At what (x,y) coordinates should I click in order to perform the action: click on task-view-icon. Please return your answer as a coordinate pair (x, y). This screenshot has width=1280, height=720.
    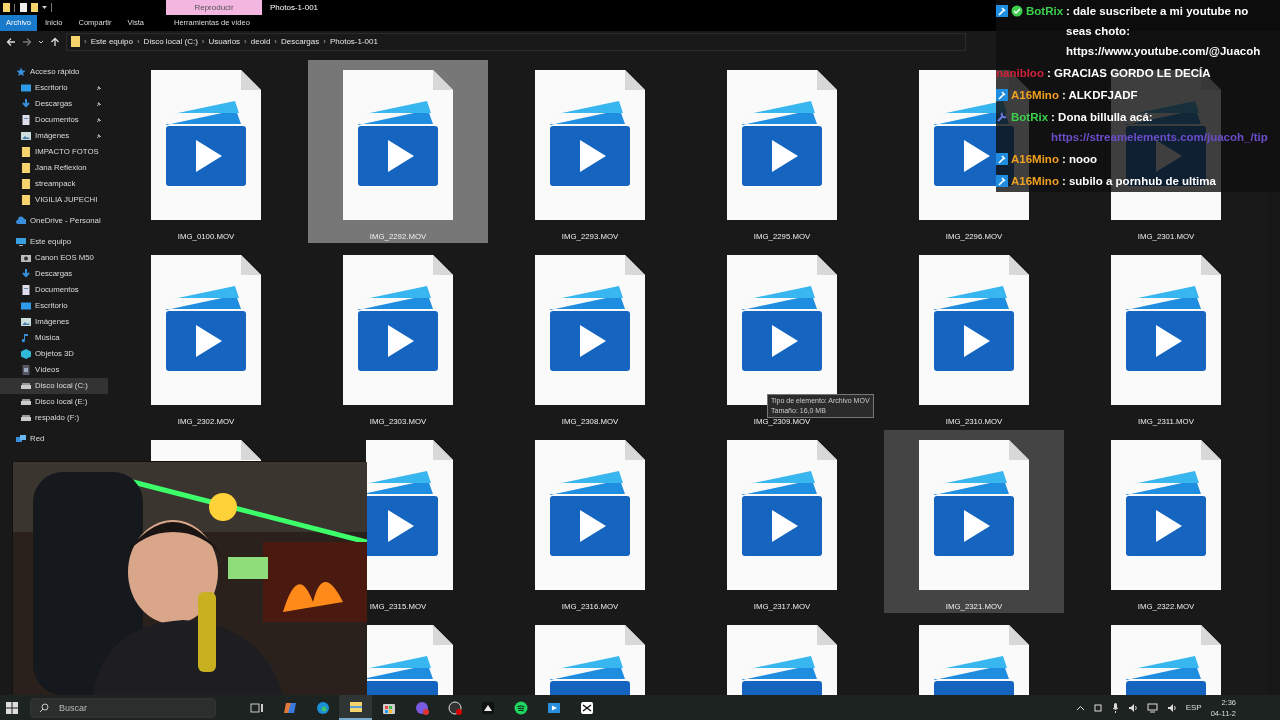
    Looking at the image, I should click on (256, 707).